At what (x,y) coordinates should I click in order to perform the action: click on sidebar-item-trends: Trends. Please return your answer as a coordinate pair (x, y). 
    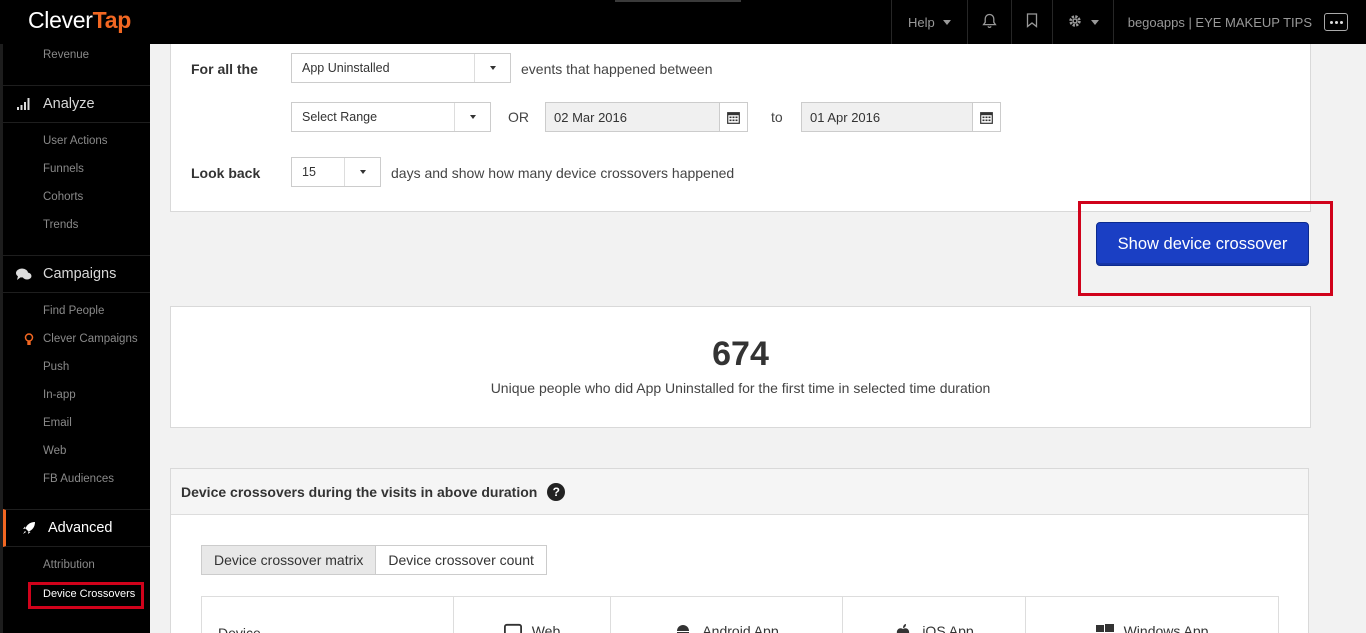
    Looking at the image, I should click on (60, 225).